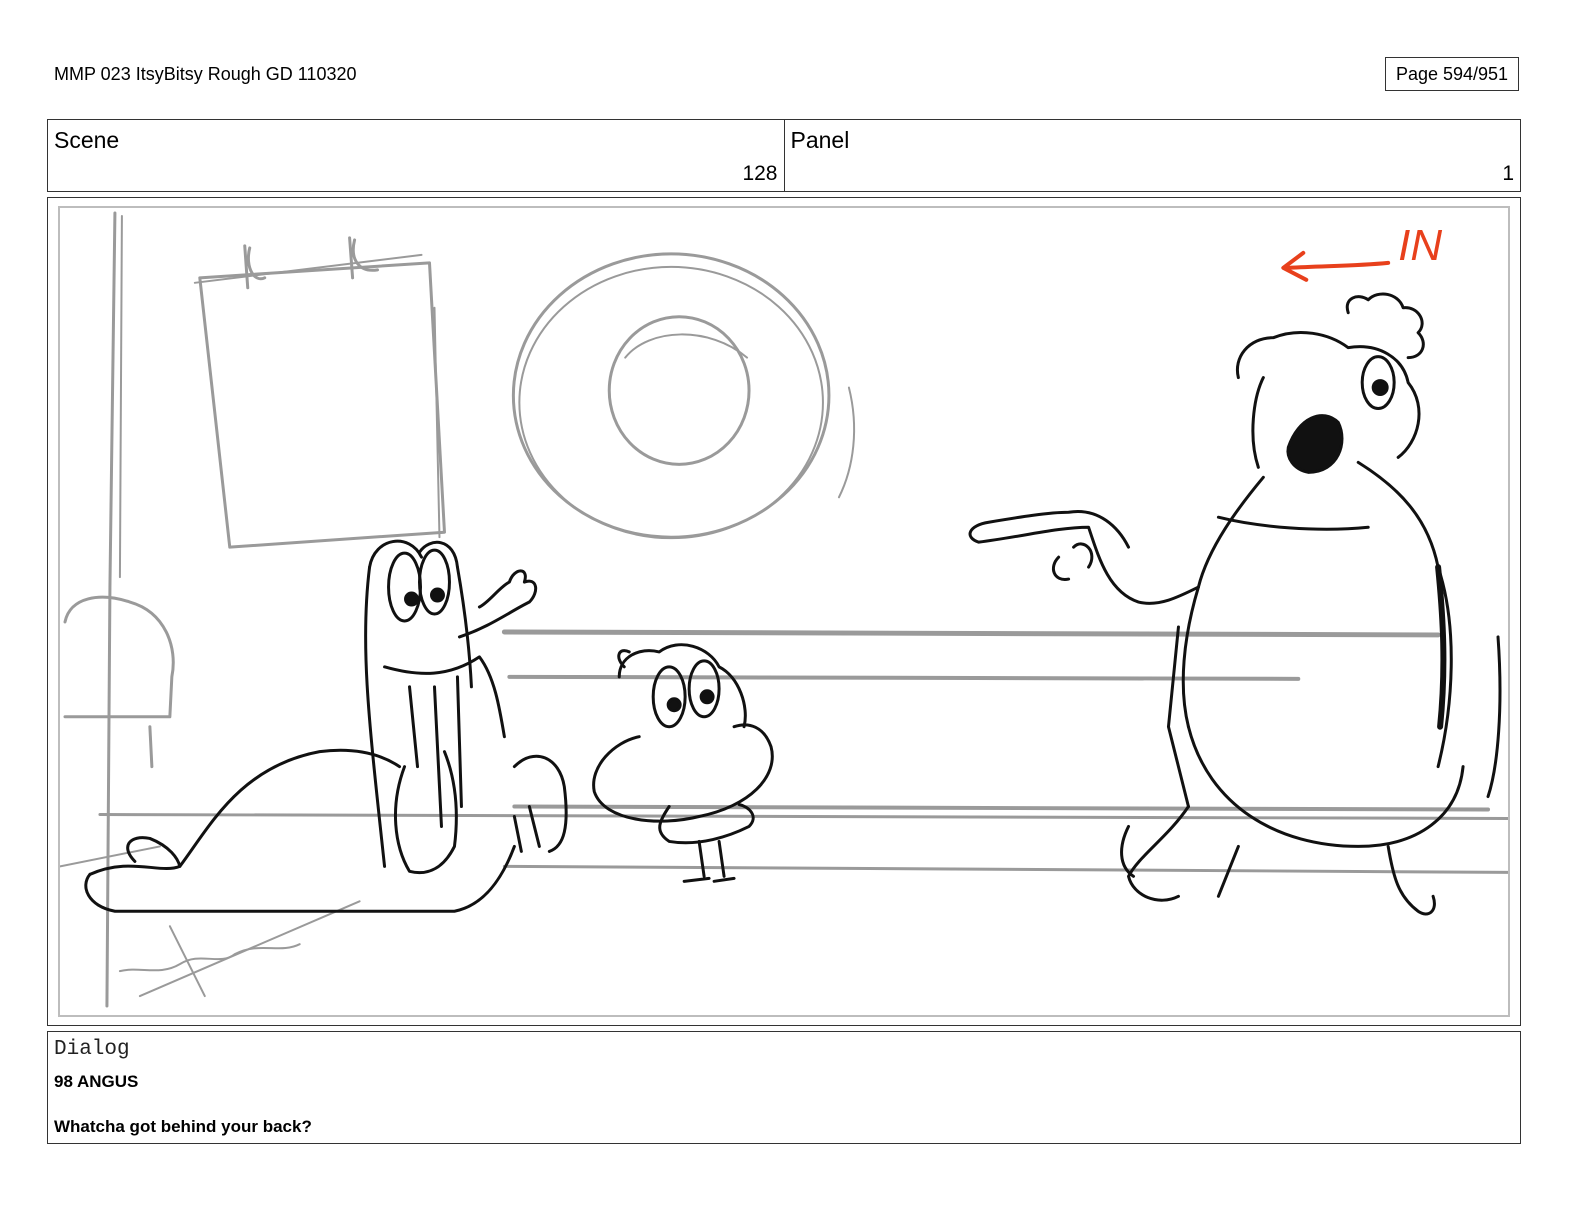 The width and height of the screenshot is (1582, 1225). Describe the element at coordinates (96, 1081) in the screenshot. I see `dialog-speaker: 98 ANGUS` at that location.